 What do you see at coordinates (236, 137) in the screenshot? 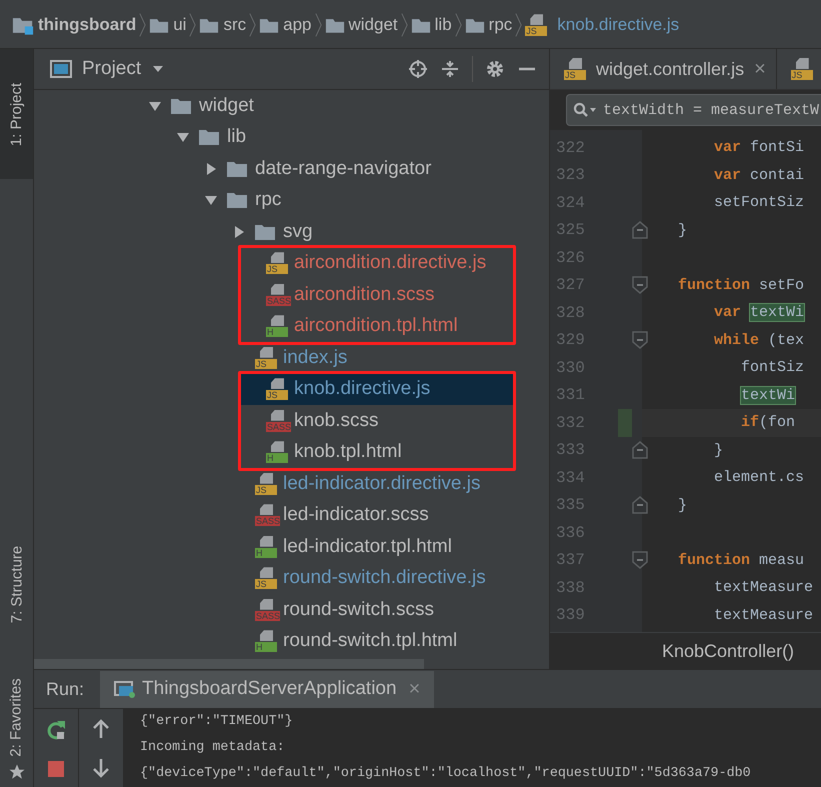
I see `tree-item: lib` at bounding box center [236, 137].